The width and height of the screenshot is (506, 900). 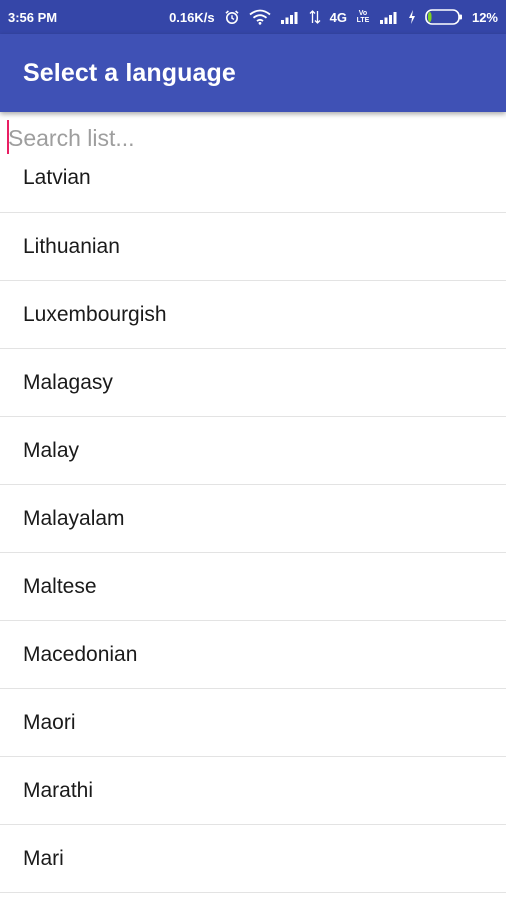 I want to click on page-title: Select a language, so click(x=129, y=72).